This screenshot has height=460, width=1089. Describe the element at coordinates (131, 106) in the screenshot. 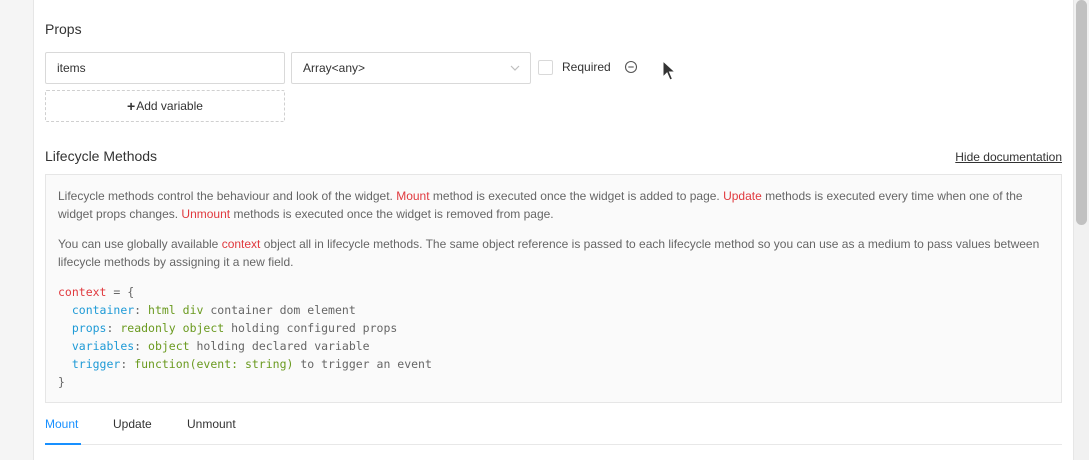

I see `plus-icon: +` at that location.